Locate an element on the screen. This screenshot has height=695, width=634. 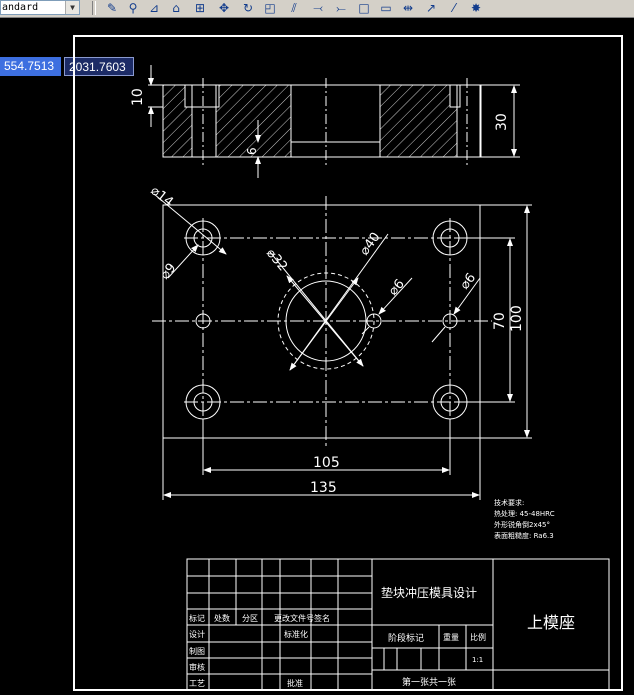
tb-label-process: 工艺 is located at coordinates (197, 683).